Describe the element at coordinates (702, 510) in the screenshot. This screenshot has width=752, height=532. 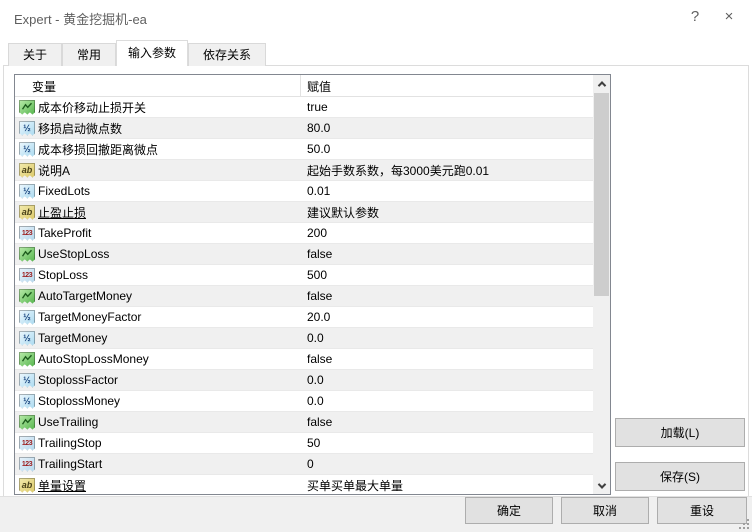
I see `reset-button: 重设` at that location.